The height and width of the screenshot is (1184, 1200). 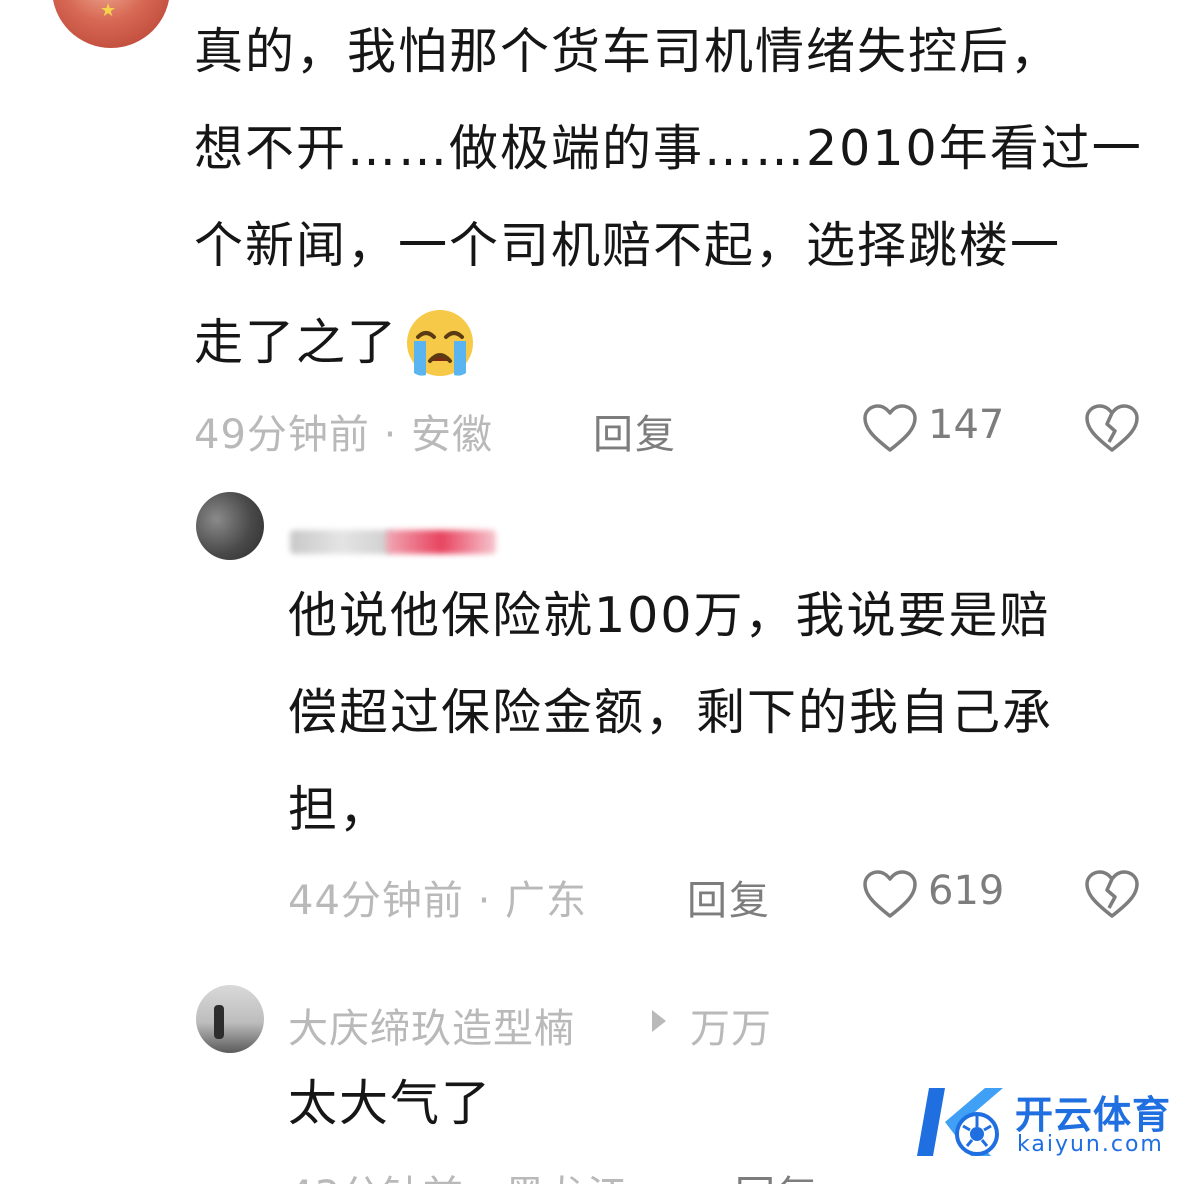 I want to click on comment-line: 个新闻，一个司机赔不起，选择跳楼一, so click(x=628, y=245).